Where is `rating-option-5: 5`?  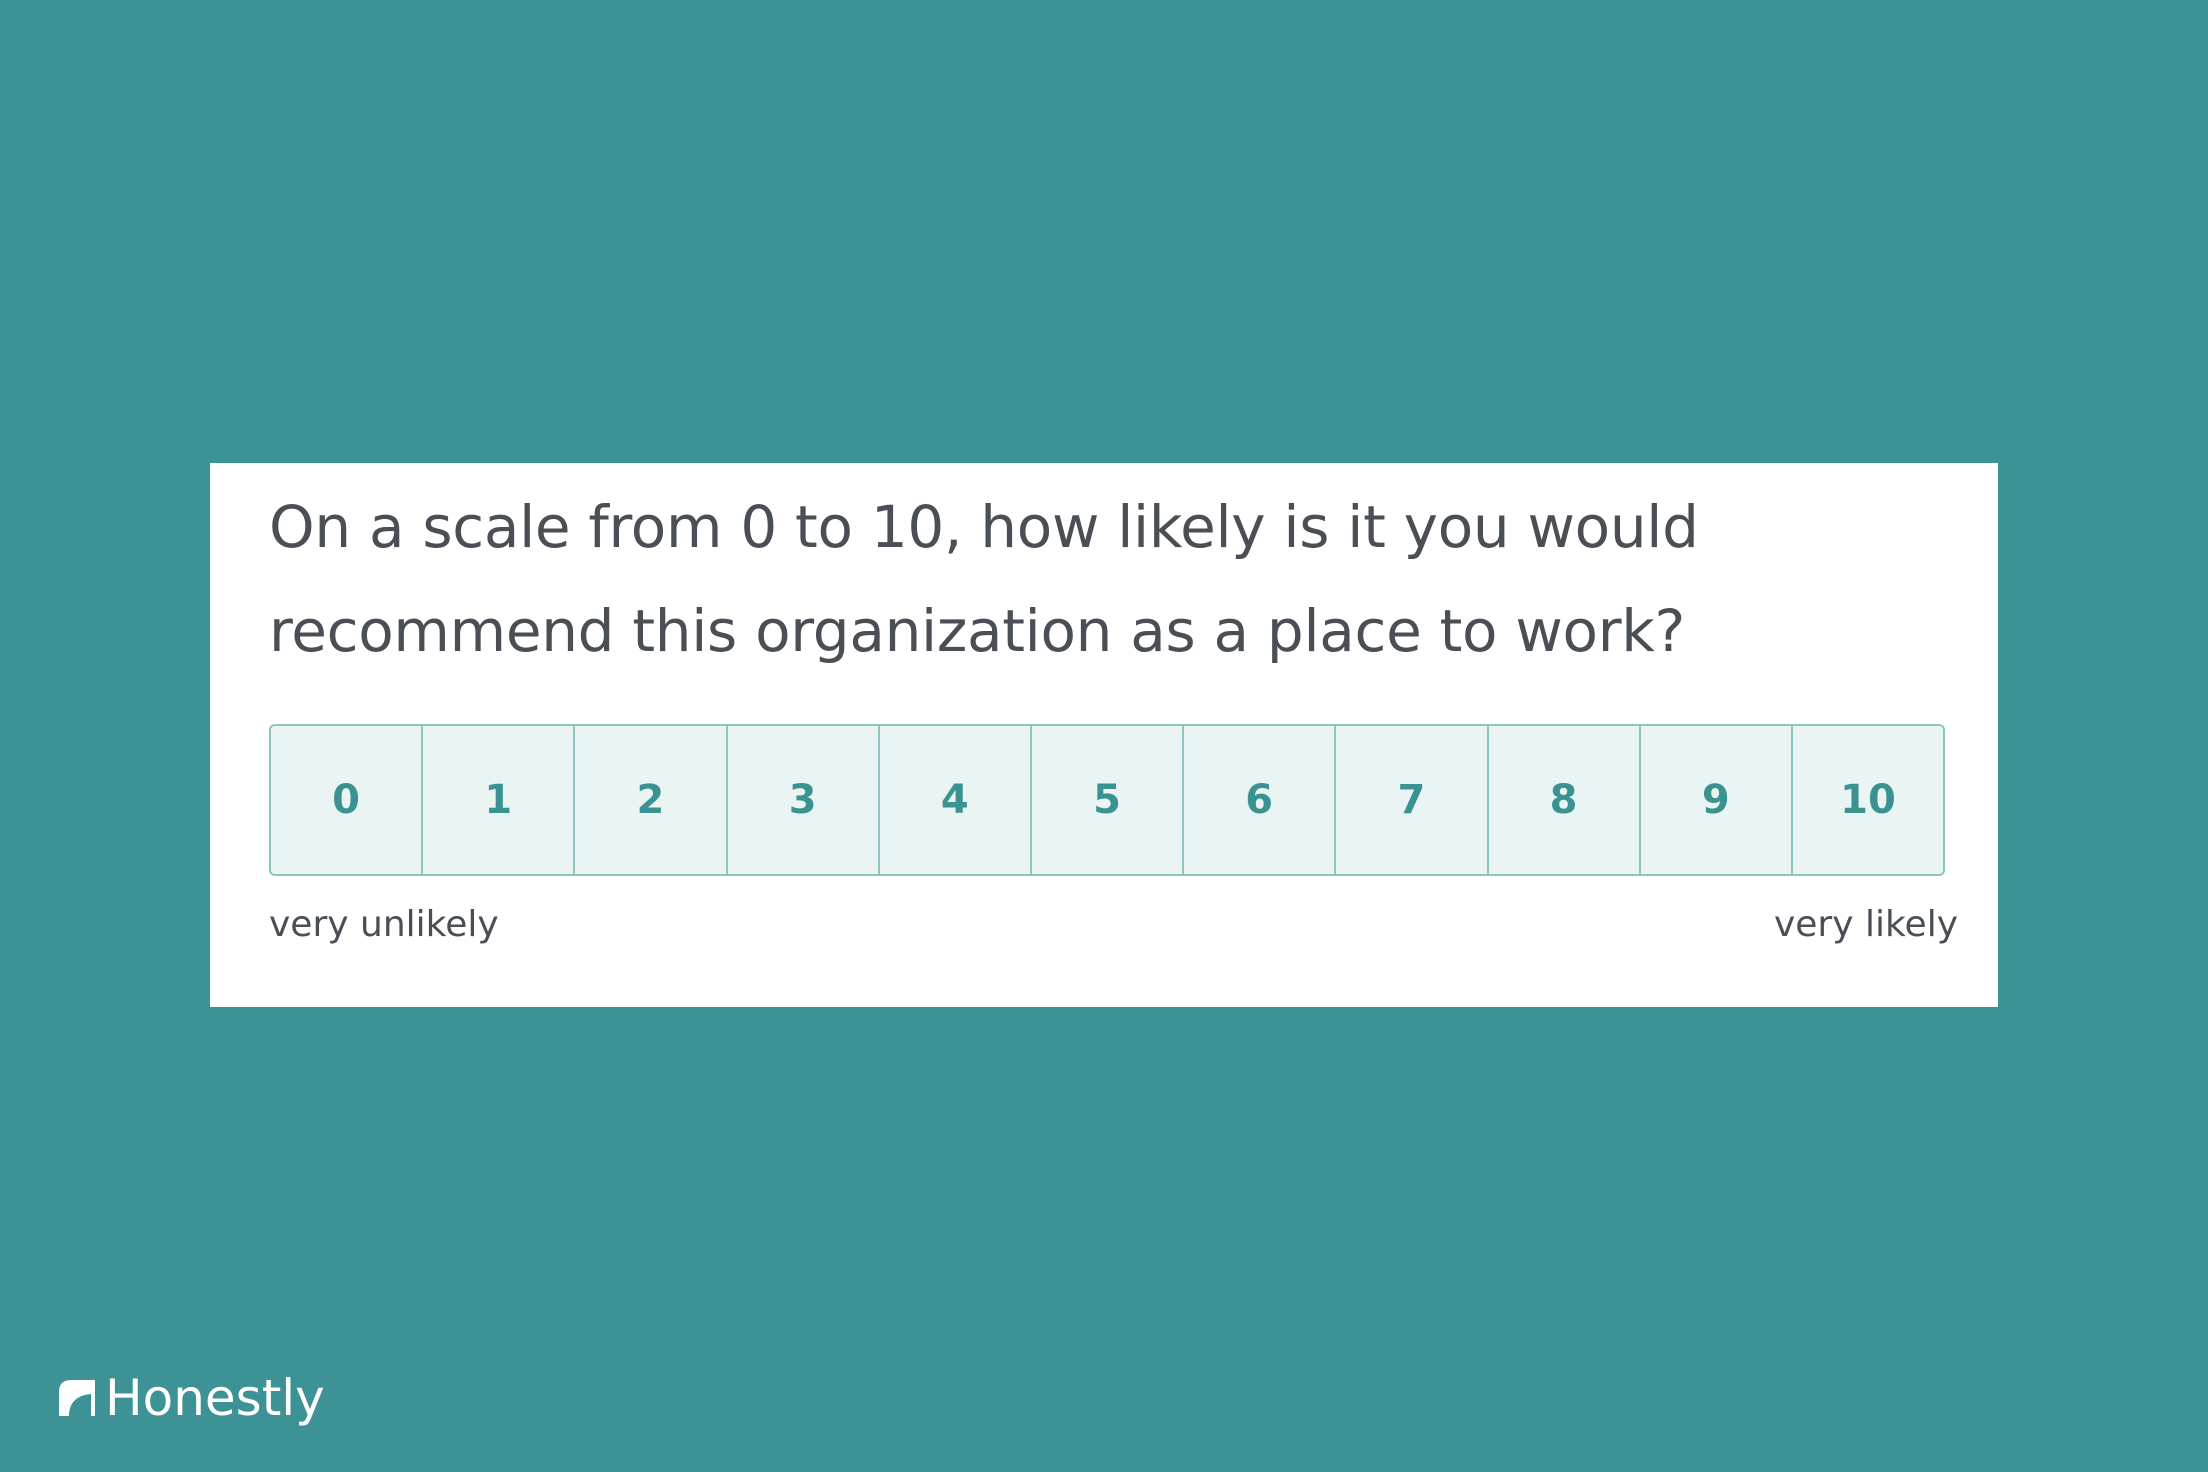 rating-option-5: 5 is located at coordinates (1108, 800).